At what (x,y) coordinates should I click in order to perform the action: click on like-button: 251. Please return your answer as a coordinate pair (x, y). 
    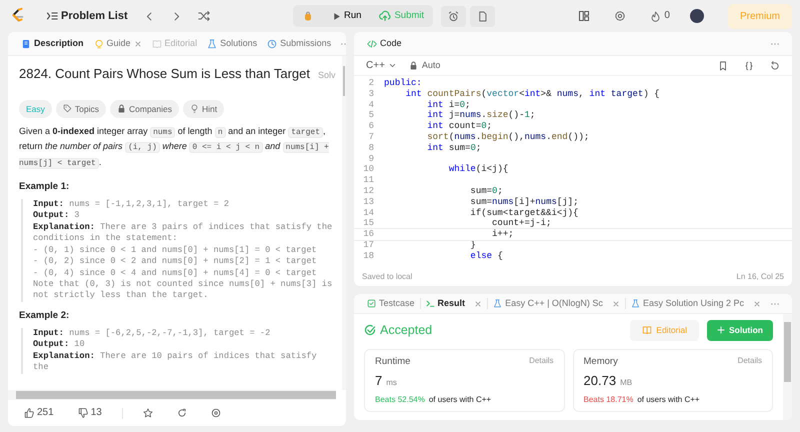
    Looking at the image, I should click on (39, 413).